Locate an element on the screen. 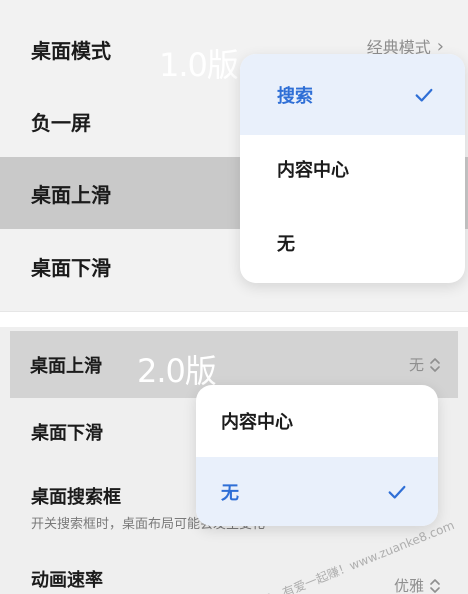  row-label: 动画速率 is located at coordinates (67, 580).